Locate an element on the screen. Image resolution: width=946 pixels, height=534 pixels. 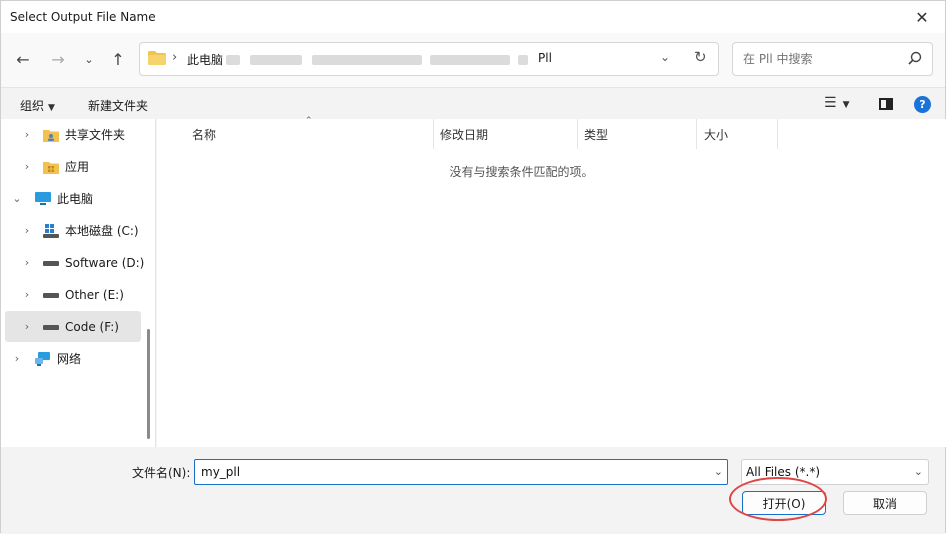
arrow-up-icon: ↑ is located at coordinates (118, 59).